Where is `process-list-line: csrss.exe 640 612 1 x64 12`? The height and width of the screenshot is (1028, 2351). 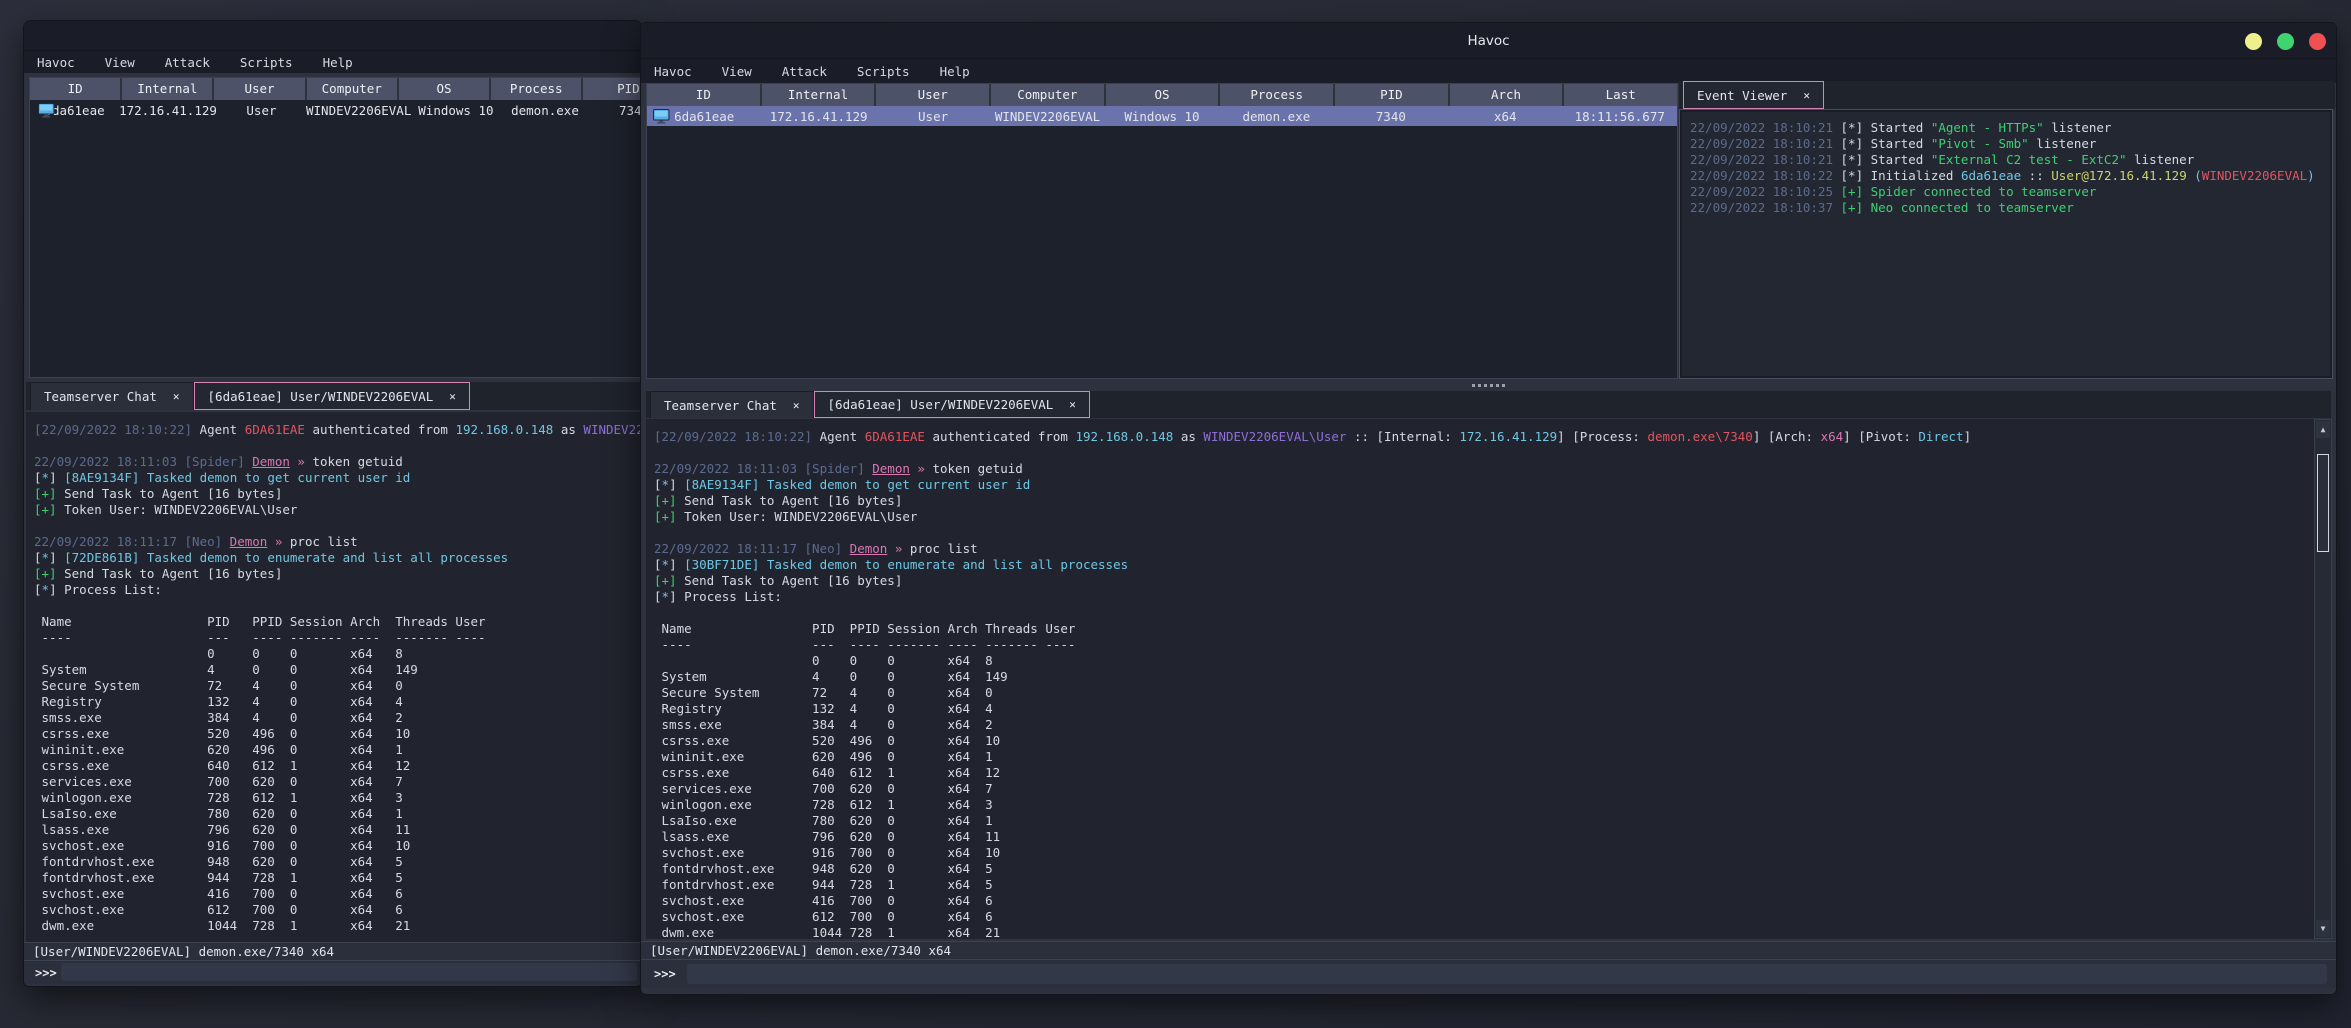 process-list-line: csrss.exe 640 612 1 x64 12 is located at coordinates (850, 772).